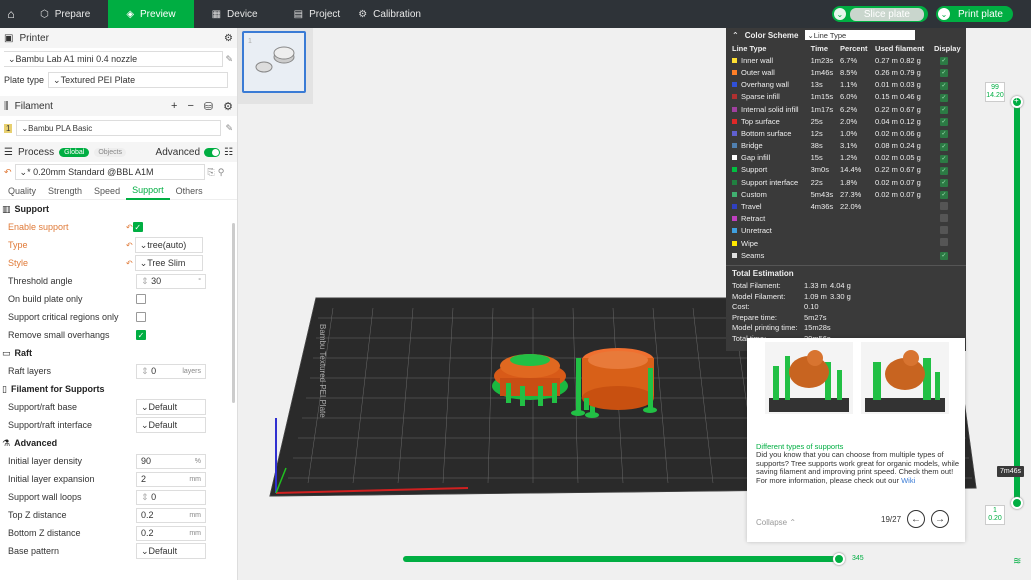 This screenshot has width=1031, height=580. Describe the element at coordinates (110, 152) in the screenshot. I see `objects-toggle: Objects` at that location.